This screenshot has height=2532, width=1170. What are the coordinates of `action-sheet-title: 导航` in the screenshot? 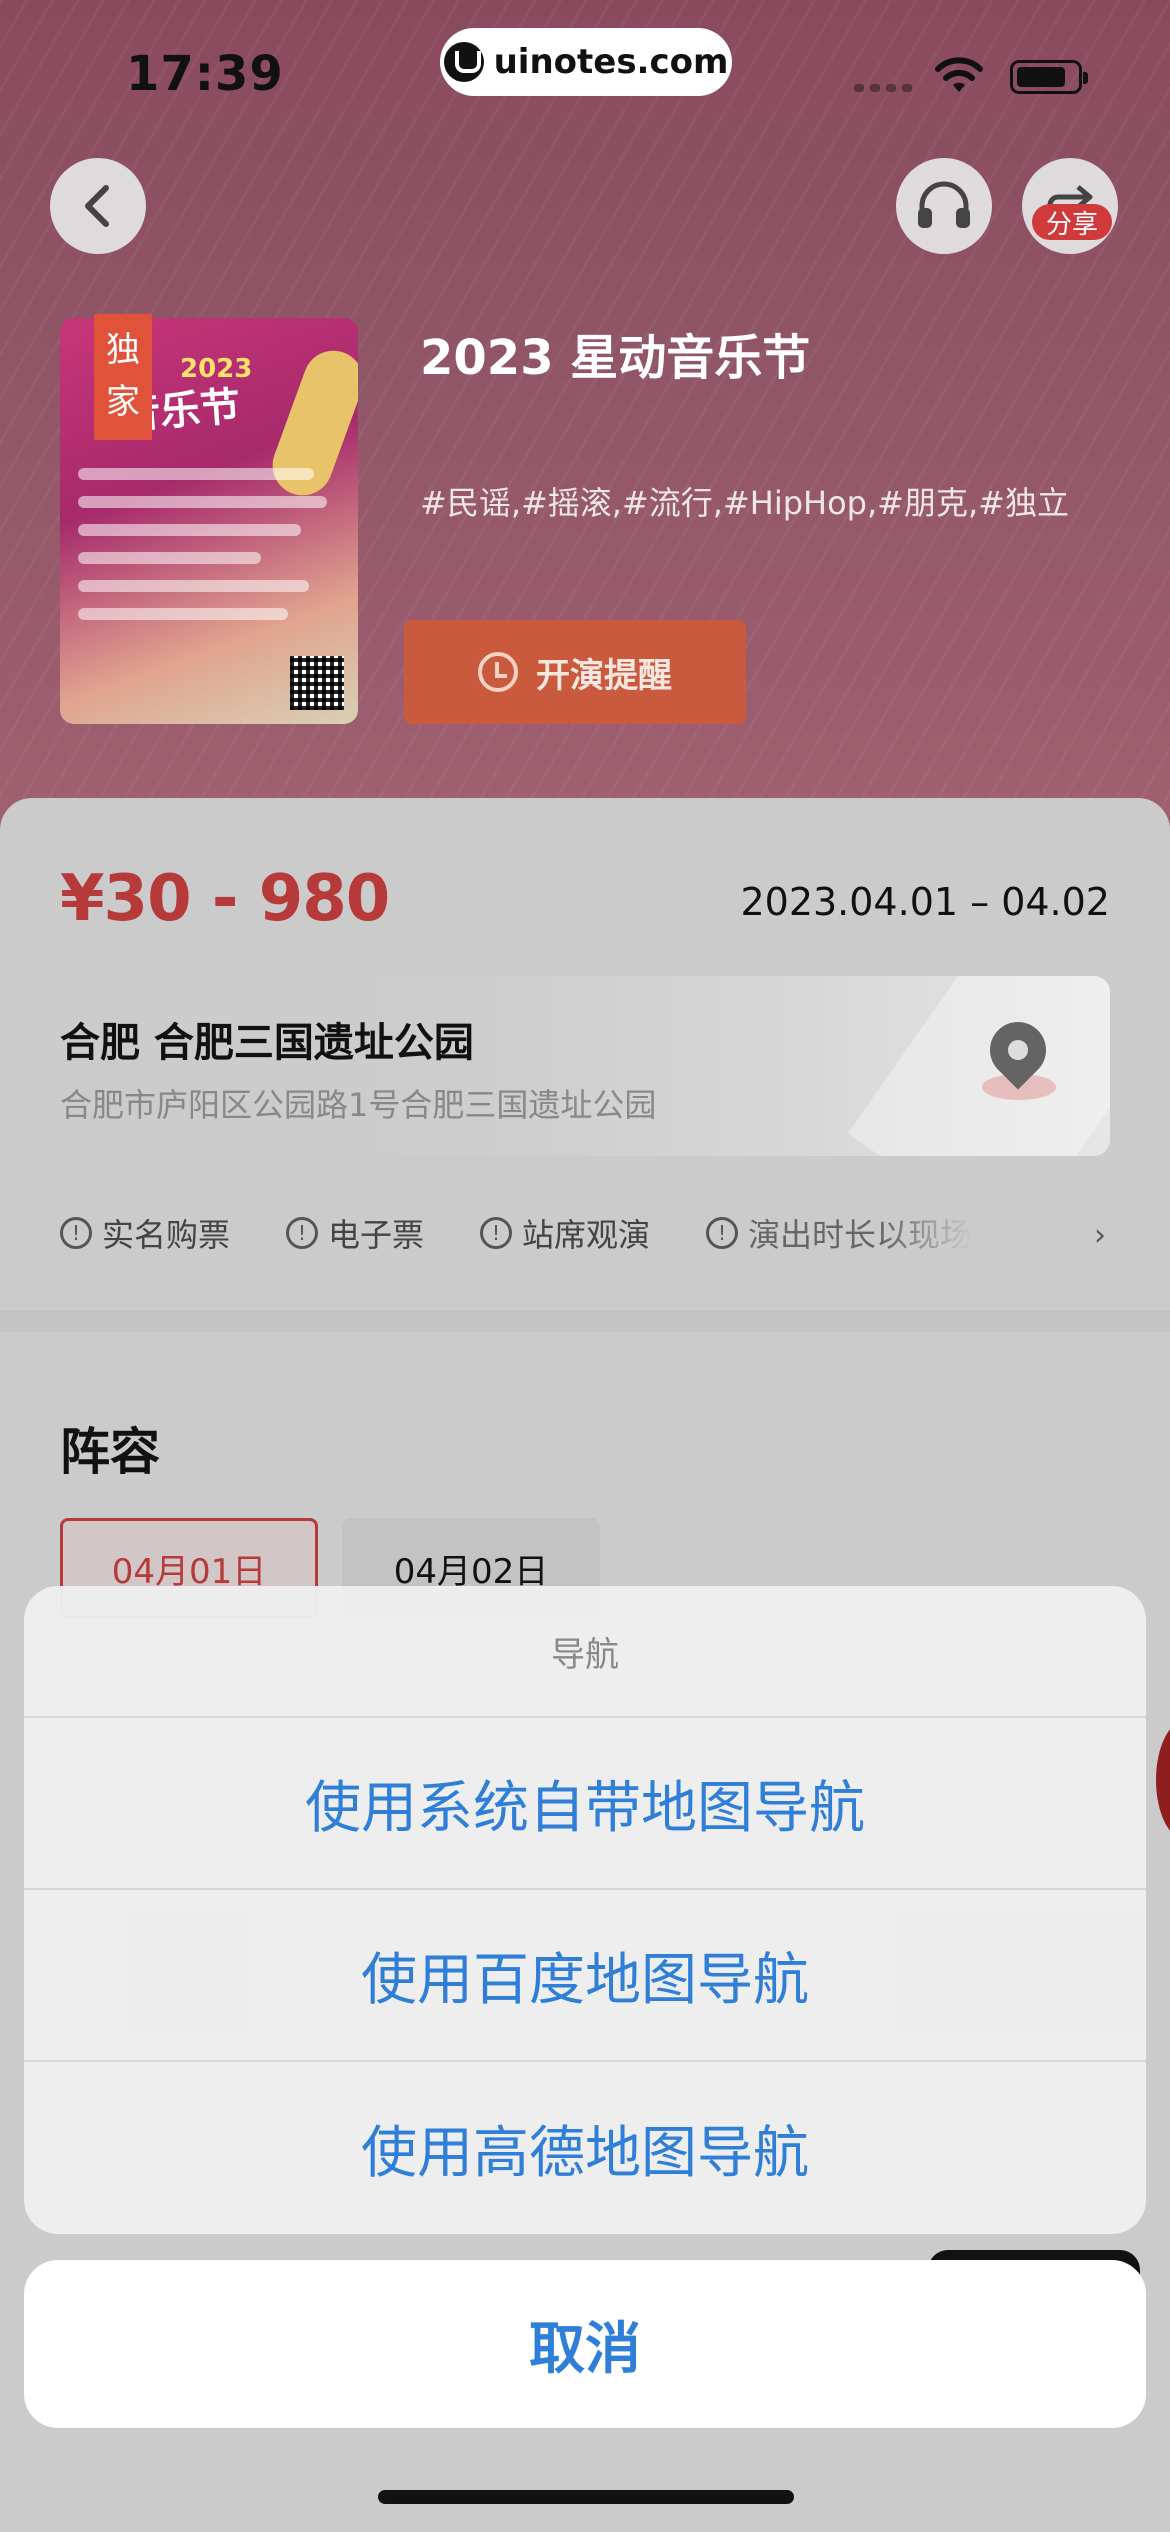 It's located at (585, 1652).